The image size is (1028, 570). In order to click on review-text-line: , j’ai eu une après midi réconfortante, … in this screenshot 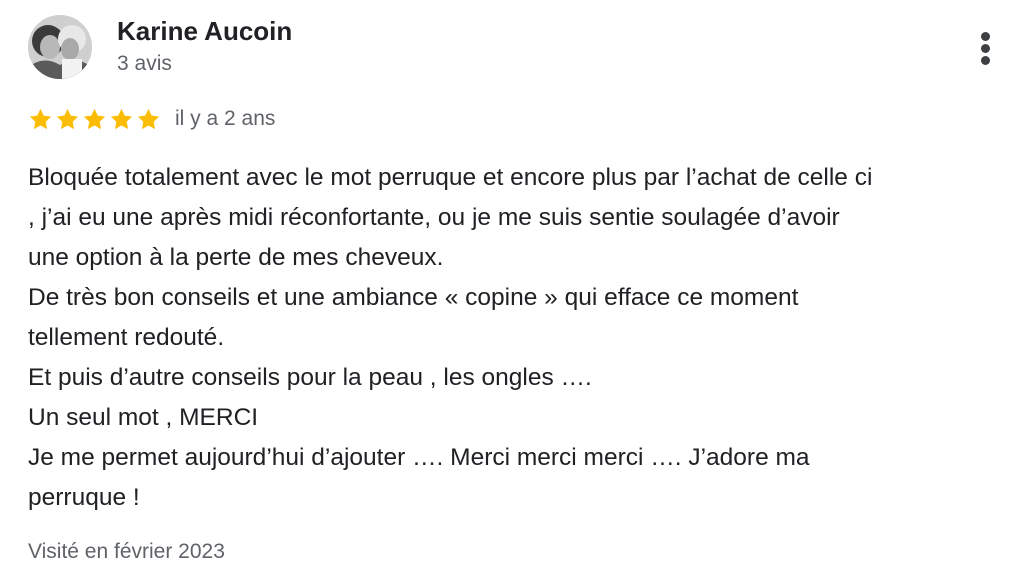, I will do `click(434, 217)`.